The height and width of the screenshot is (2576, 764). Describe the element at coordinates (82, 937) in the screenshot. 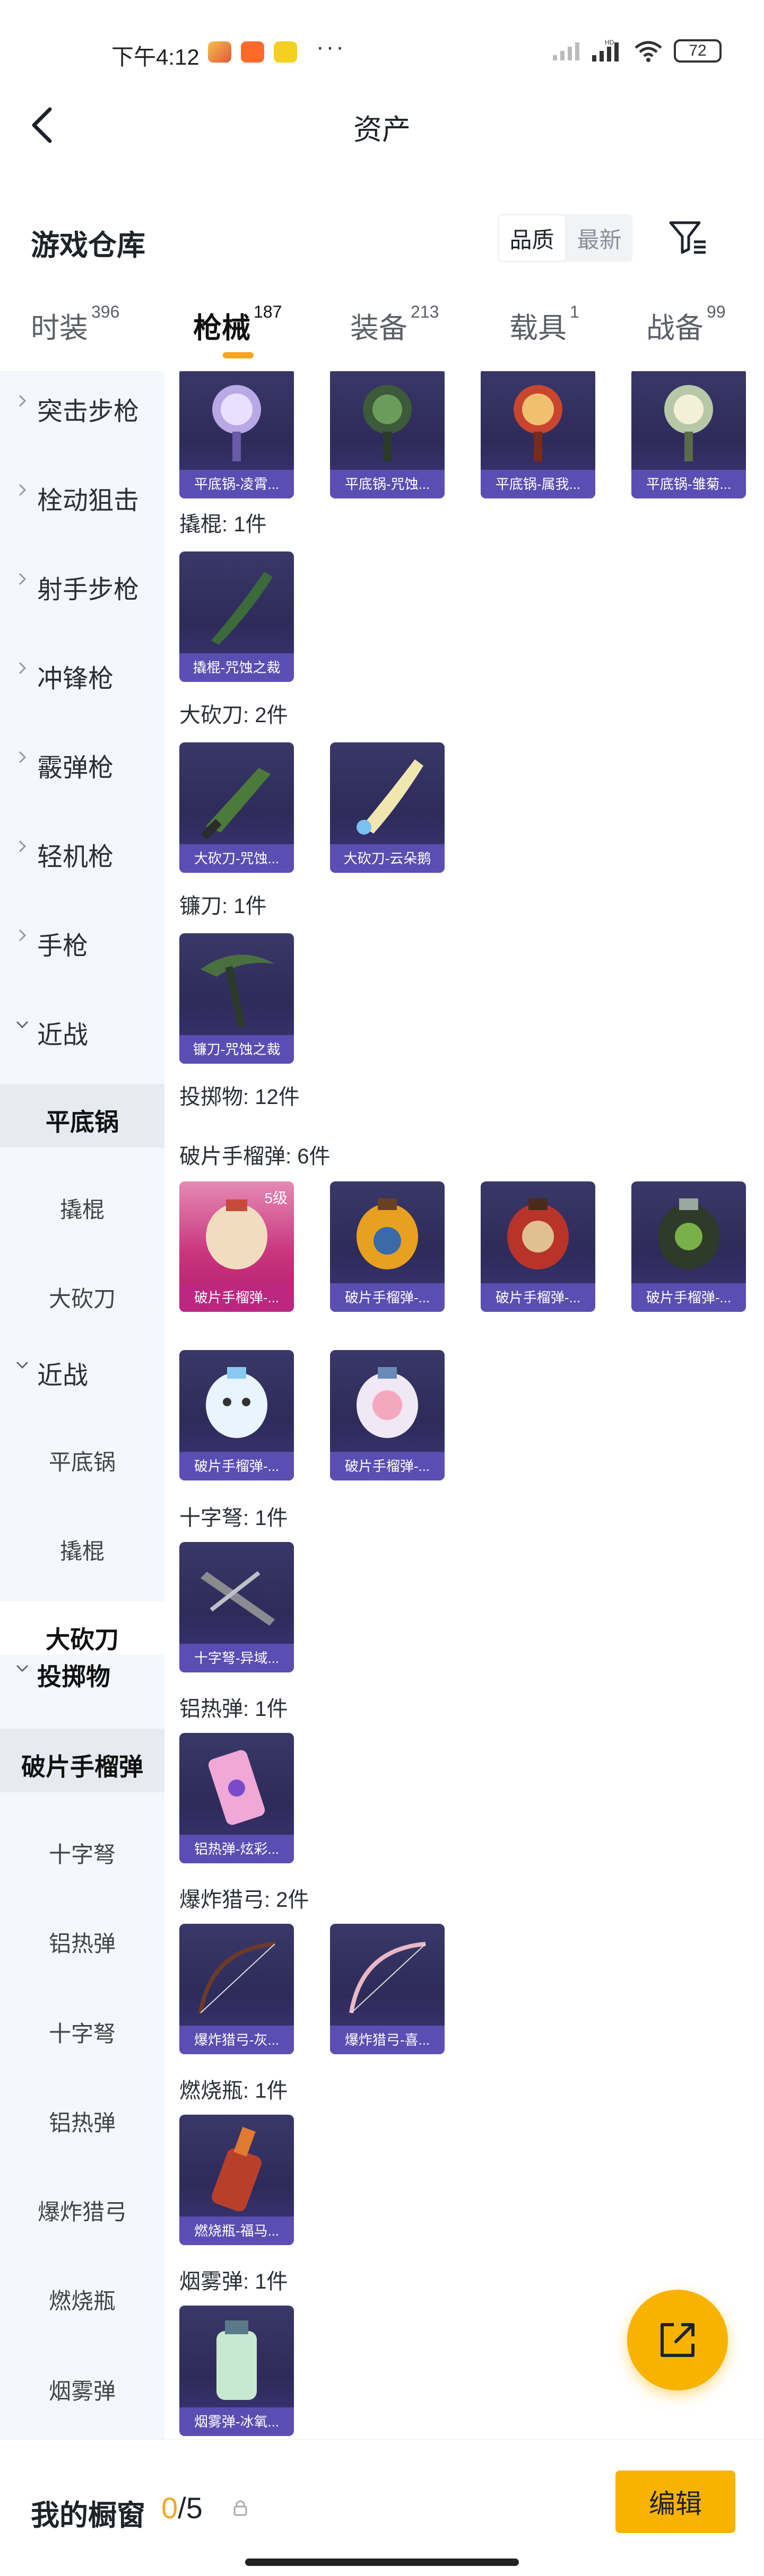

I see `sidebar-item-pistol: 手枪` at that location.